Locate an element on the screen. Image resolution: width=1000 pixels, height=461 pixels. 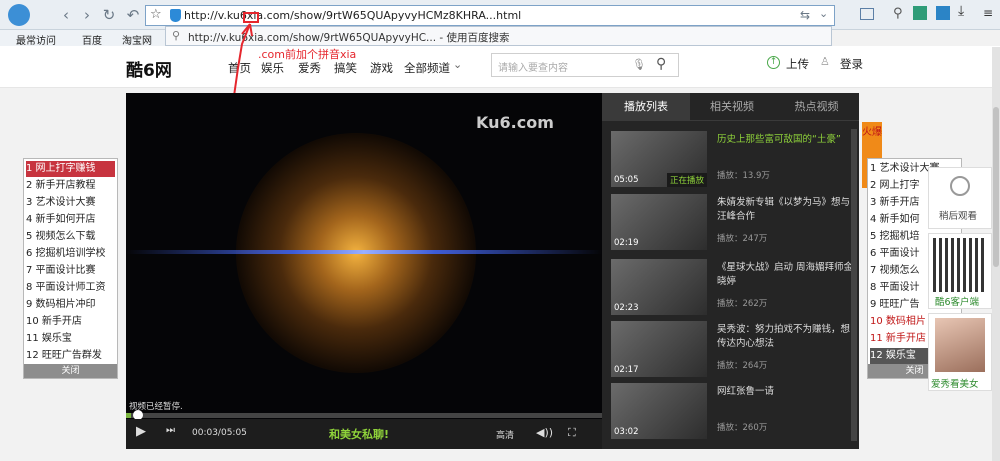
bookmark-taobao: 淘宝网 is located at coordinates (137, 39).